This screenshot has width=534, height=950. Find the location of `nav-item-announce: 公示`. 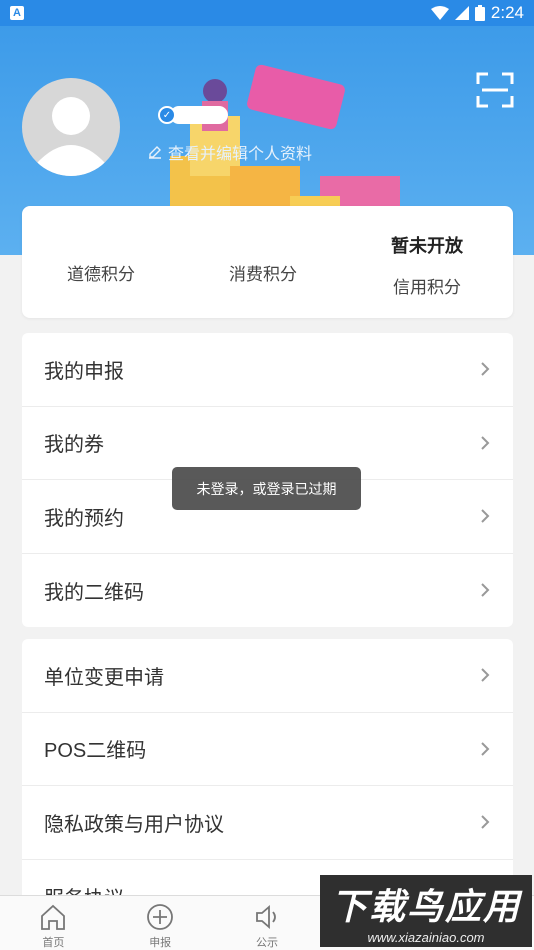

nav-item-announce: 公示 is located at coordinates (267, 923).